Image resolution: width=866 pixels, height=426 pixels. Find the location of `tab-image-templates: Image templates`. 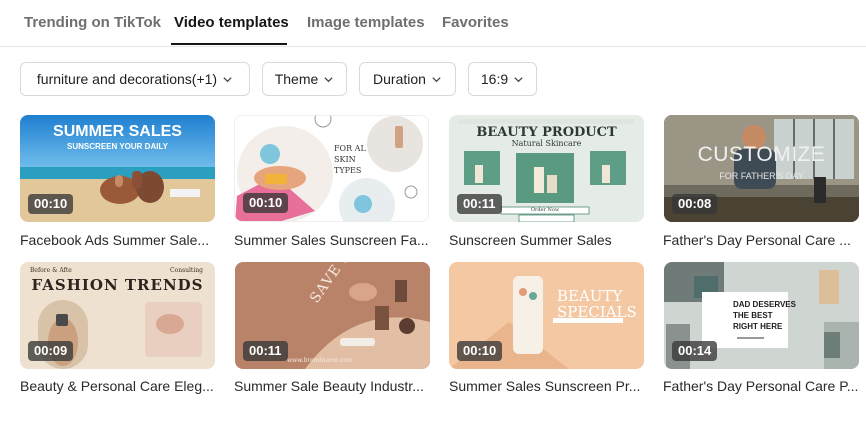

tab-image-templates: Image templates is located at coordinates (366, 22).